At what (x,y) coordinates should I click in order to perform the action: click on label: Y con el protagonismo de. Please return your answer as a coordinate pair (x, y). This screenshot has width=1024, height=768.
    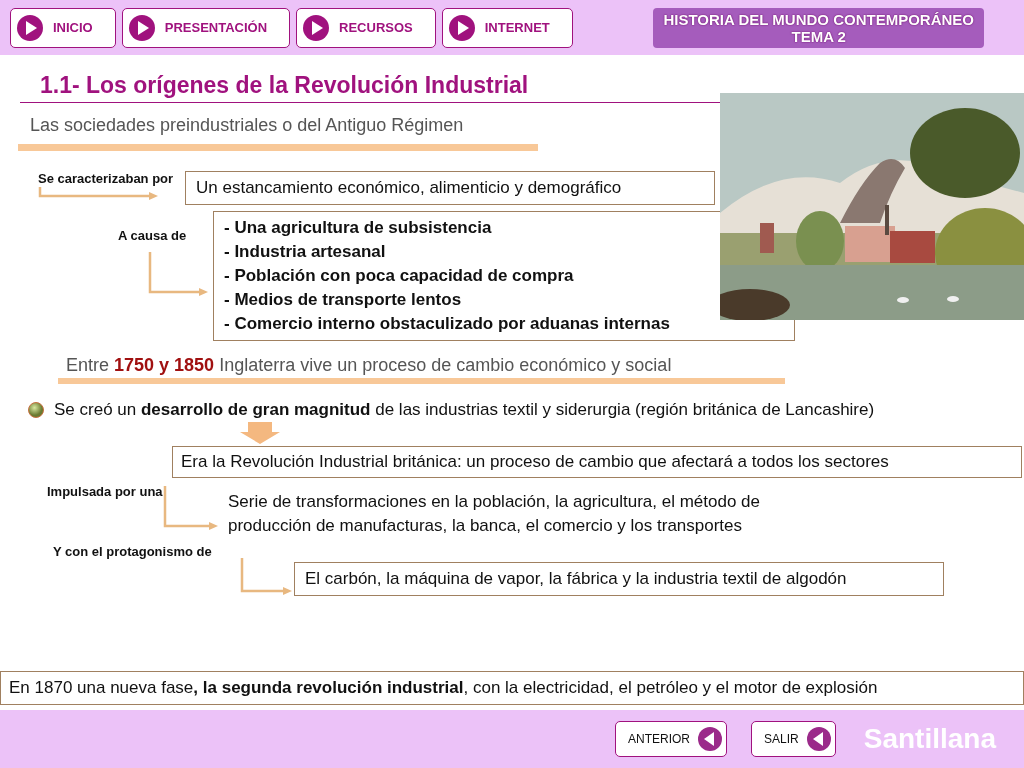
    Looking at the image, I should click on (132, 552).